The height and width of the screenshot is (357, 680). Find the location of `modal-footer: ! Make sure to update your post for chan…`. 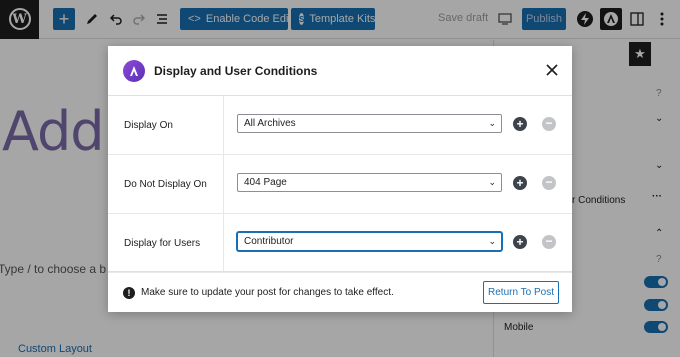

modal-footer: ! Make sure to update your post for chan… is located at coordinates (340, 291).